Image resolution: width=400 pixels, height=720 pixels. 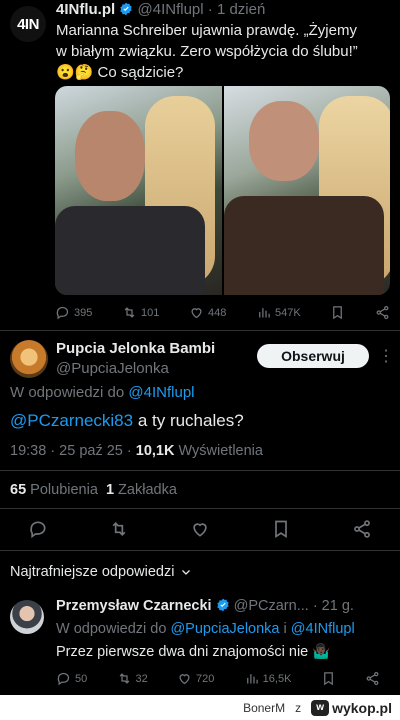 What do you see at coordinates (205, 678) in the screenshot?
I see `like-count-value: 720` at bounding box center [205, 678].